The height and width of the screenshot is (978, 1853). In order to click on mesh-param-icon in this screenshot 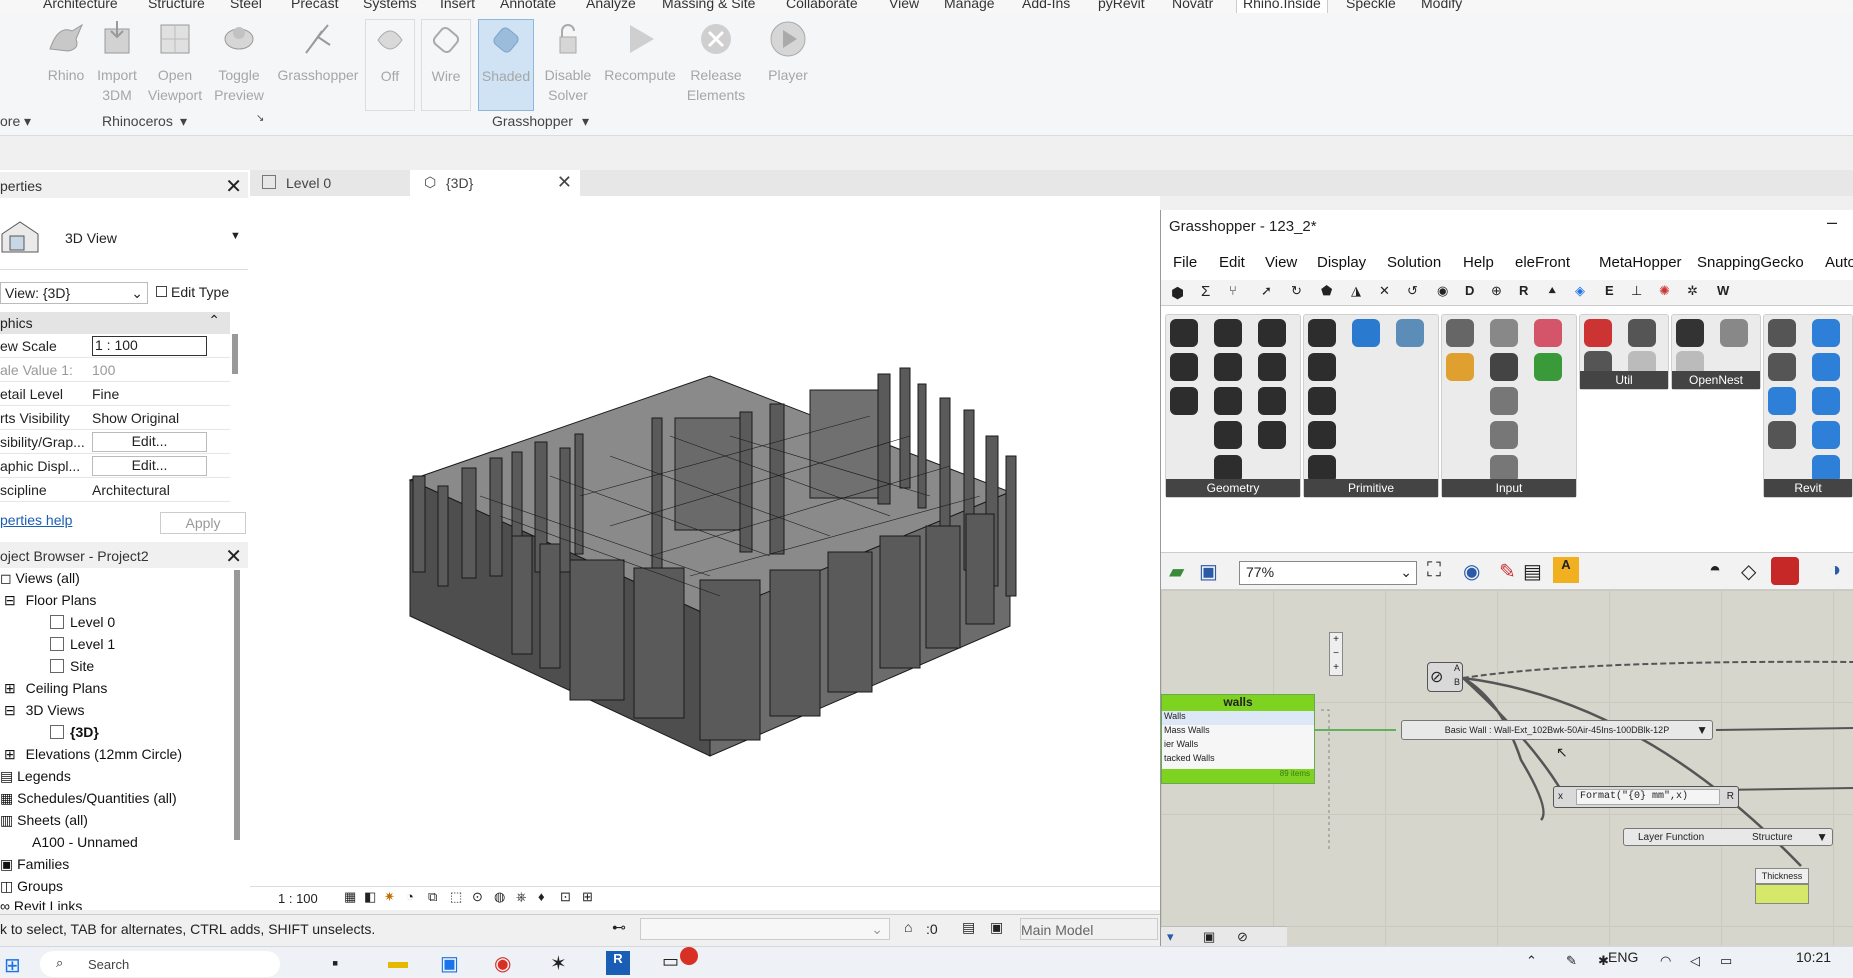, I will do `click(1272, 401)`.